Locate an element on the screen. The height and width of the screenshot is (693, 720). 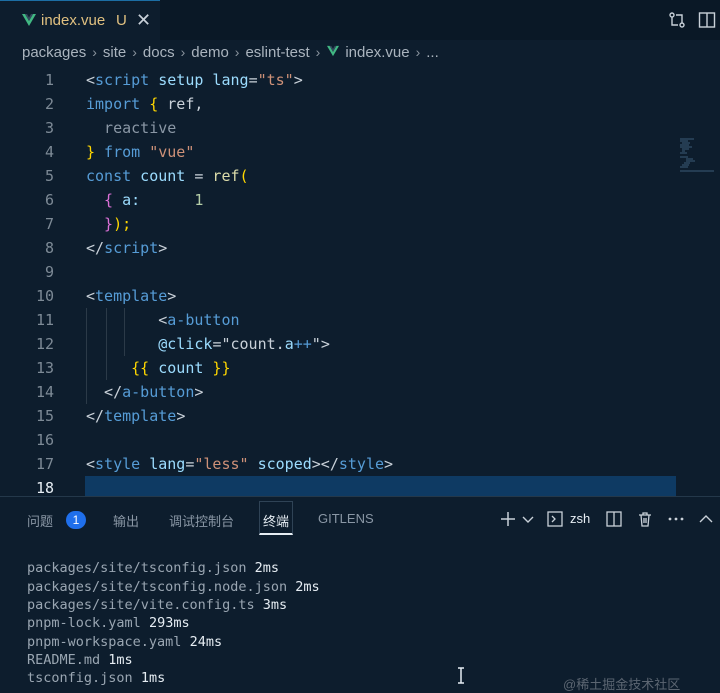
add-terminal-icon is located at coordinates (508, 519).